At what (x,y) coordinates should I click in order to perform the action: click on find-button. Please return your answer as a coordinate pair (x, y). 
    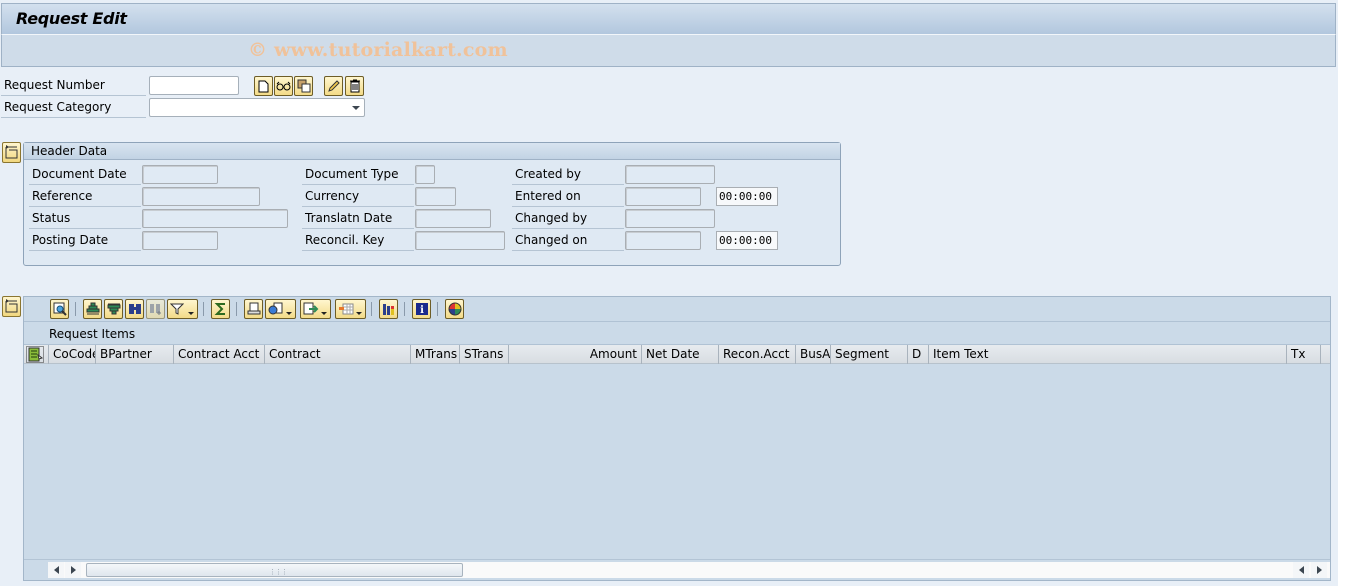
    Looking at the image, I should click on (134, 309).